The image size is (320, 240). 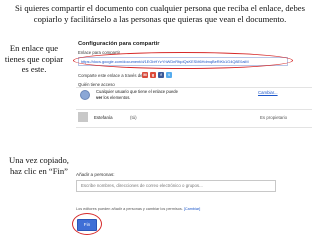 I want to click on highlight-ring-done, so click(x=87, y=224).